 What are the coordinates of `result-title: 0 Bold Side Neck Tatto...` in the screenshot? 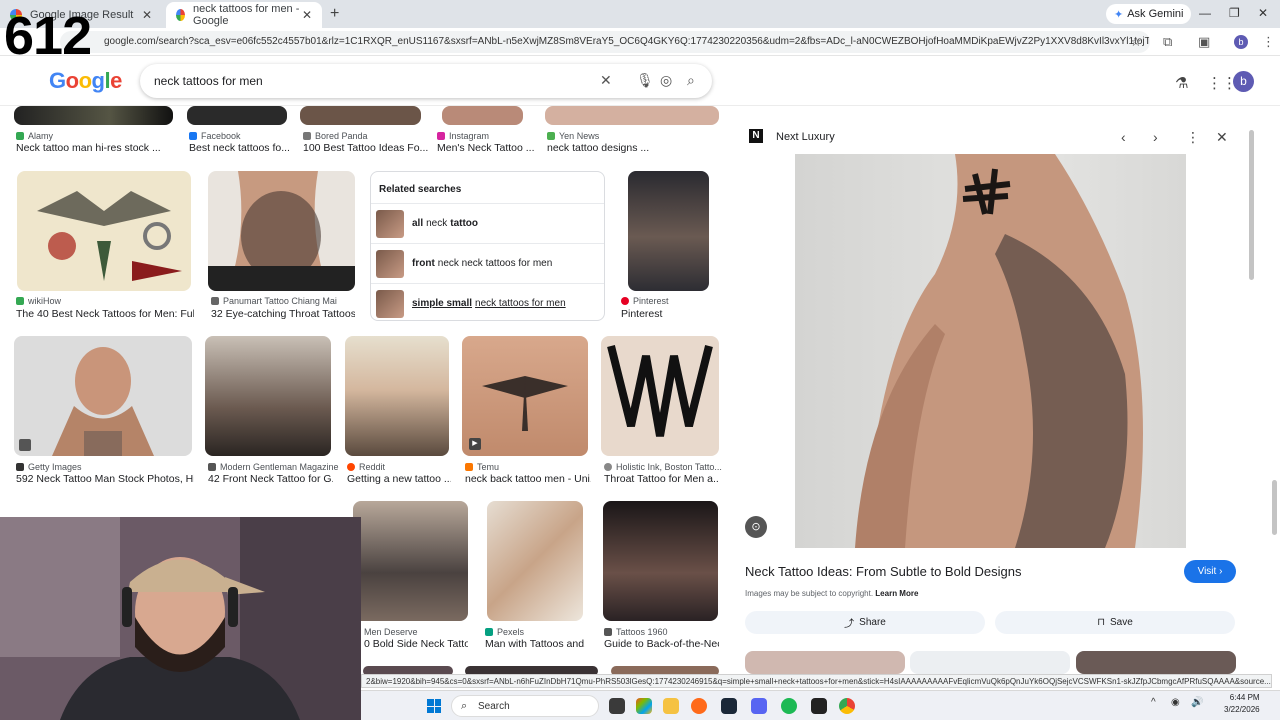 It's located at (416, 644).